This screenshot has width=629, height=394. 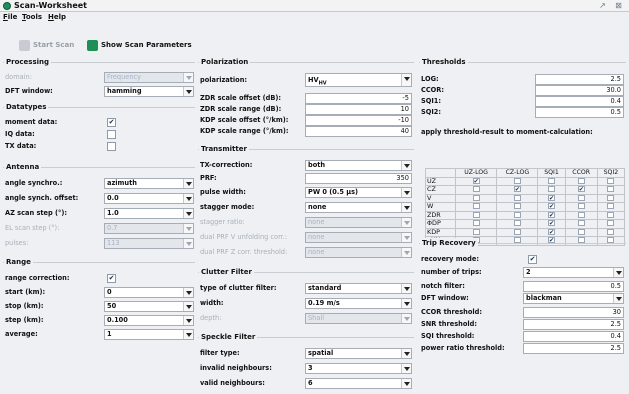 I want to click on start-km-label: start (km):, so click(x=25, y=292).